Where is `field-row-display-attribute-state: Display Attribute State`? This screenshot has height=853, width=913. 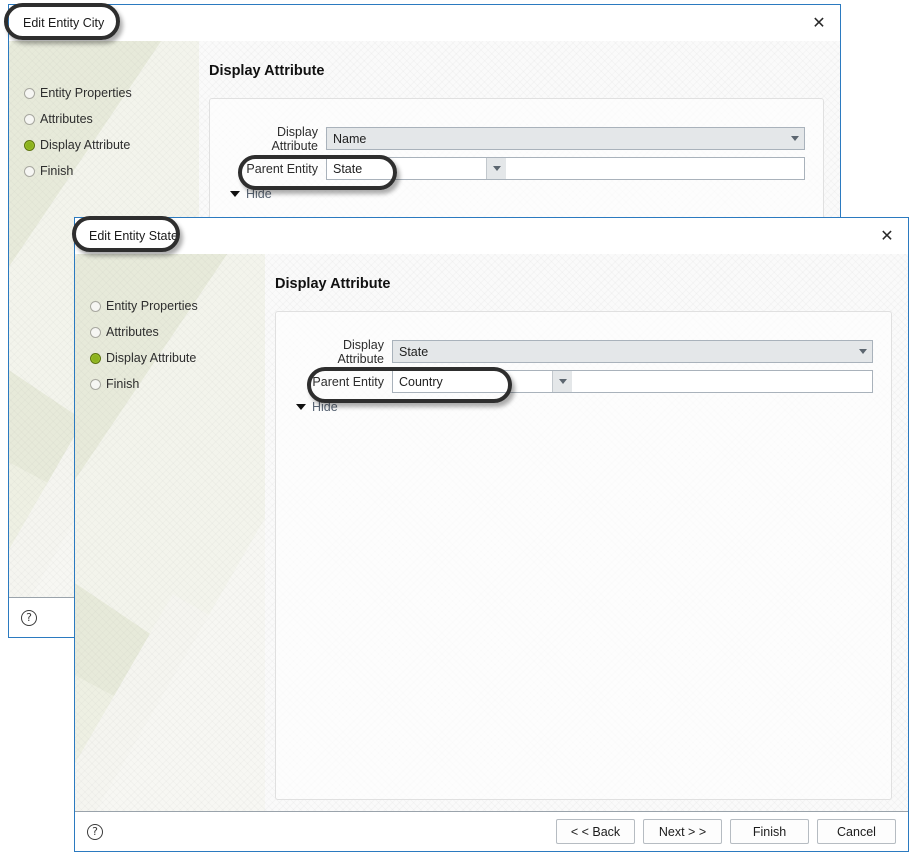 field-row-display-attribute-state: Display Attribute State is located at coordinates (583, 351).